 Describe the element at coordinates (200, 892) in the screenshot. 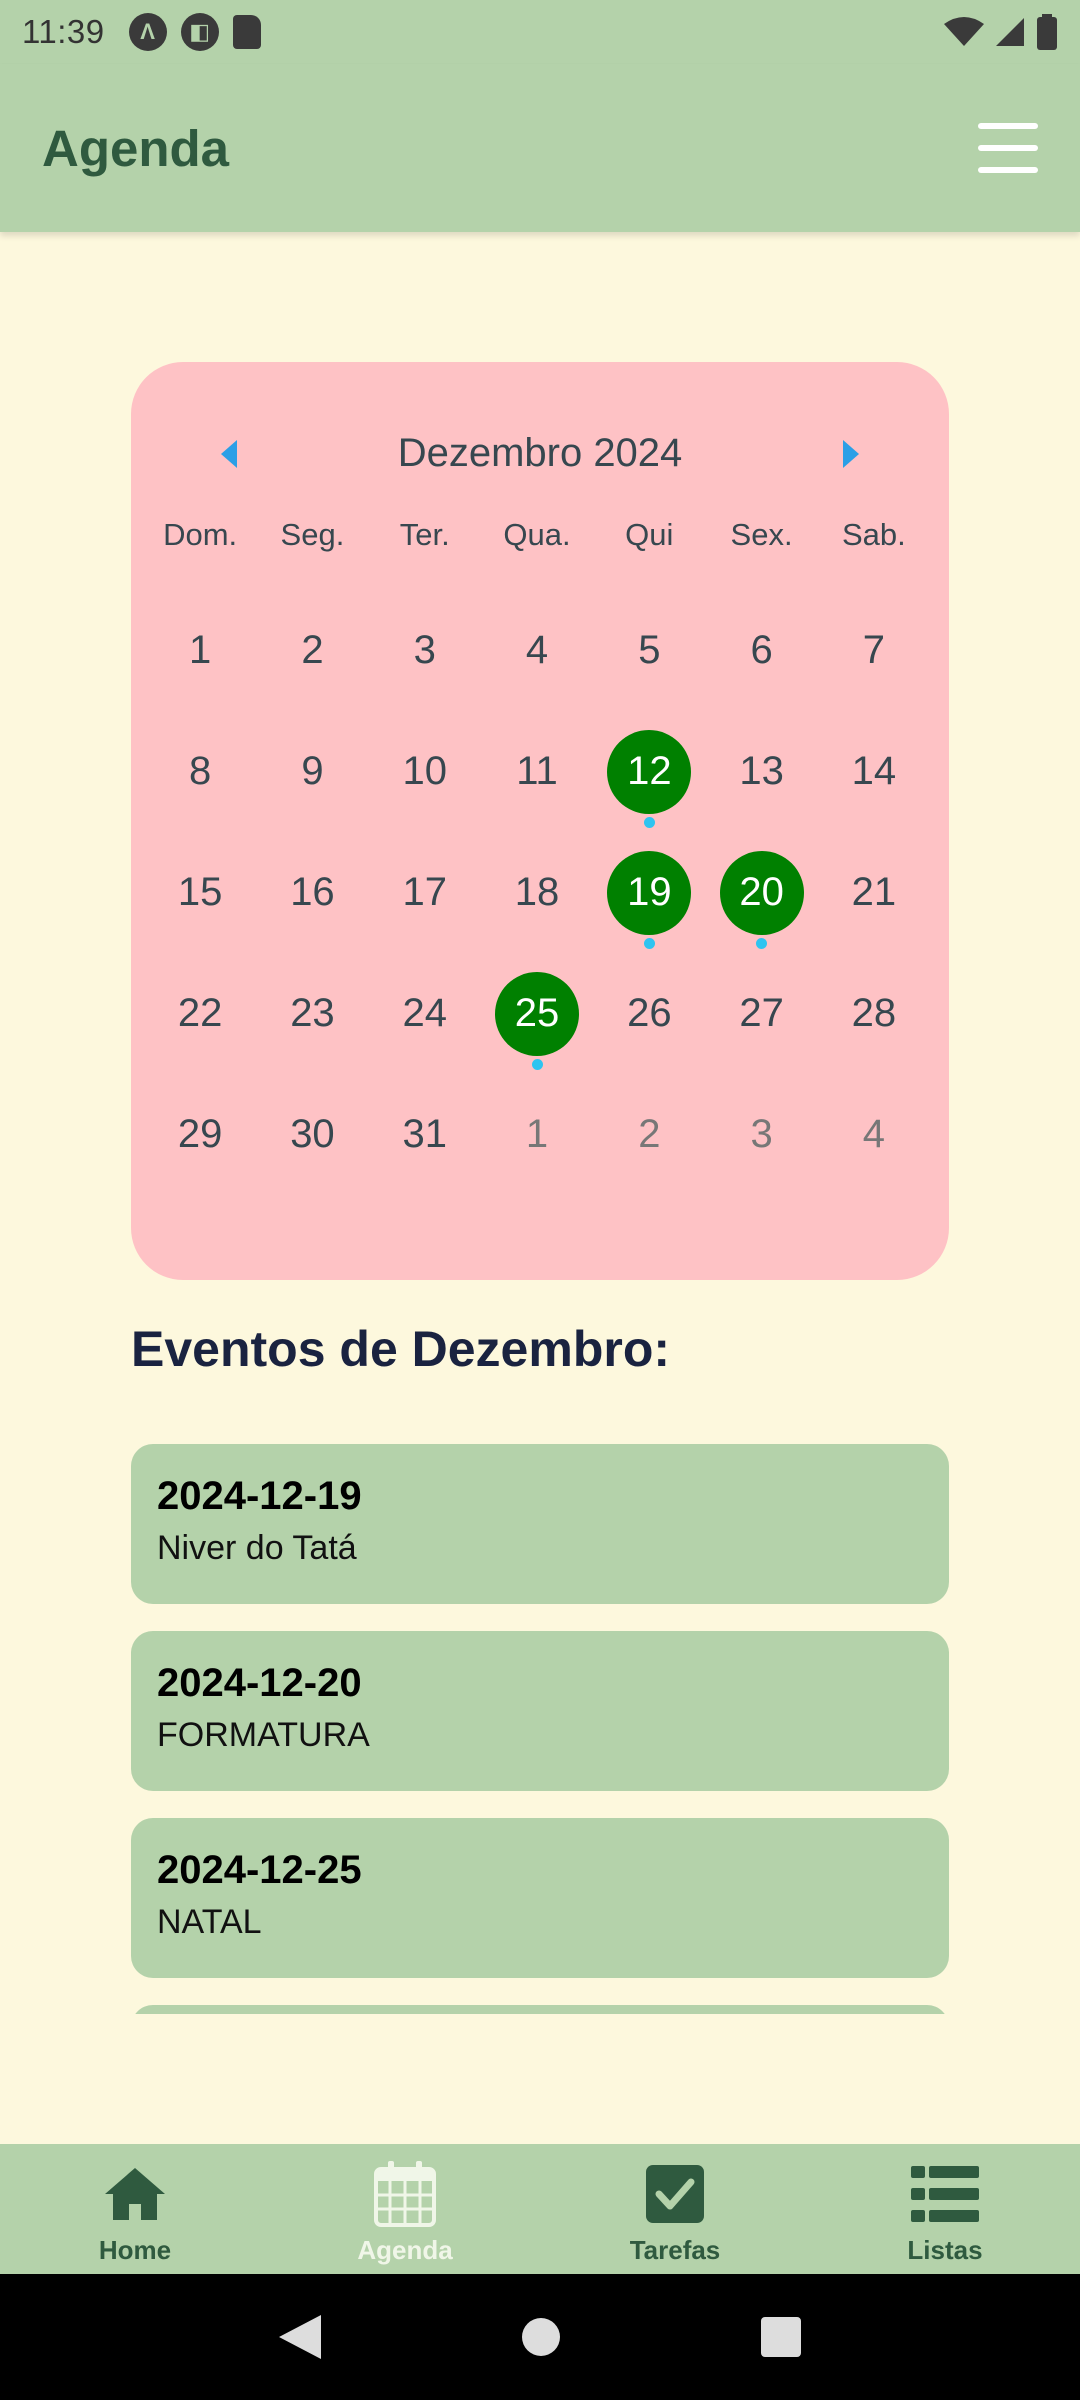

I see `calendar-day: 15` at that location.